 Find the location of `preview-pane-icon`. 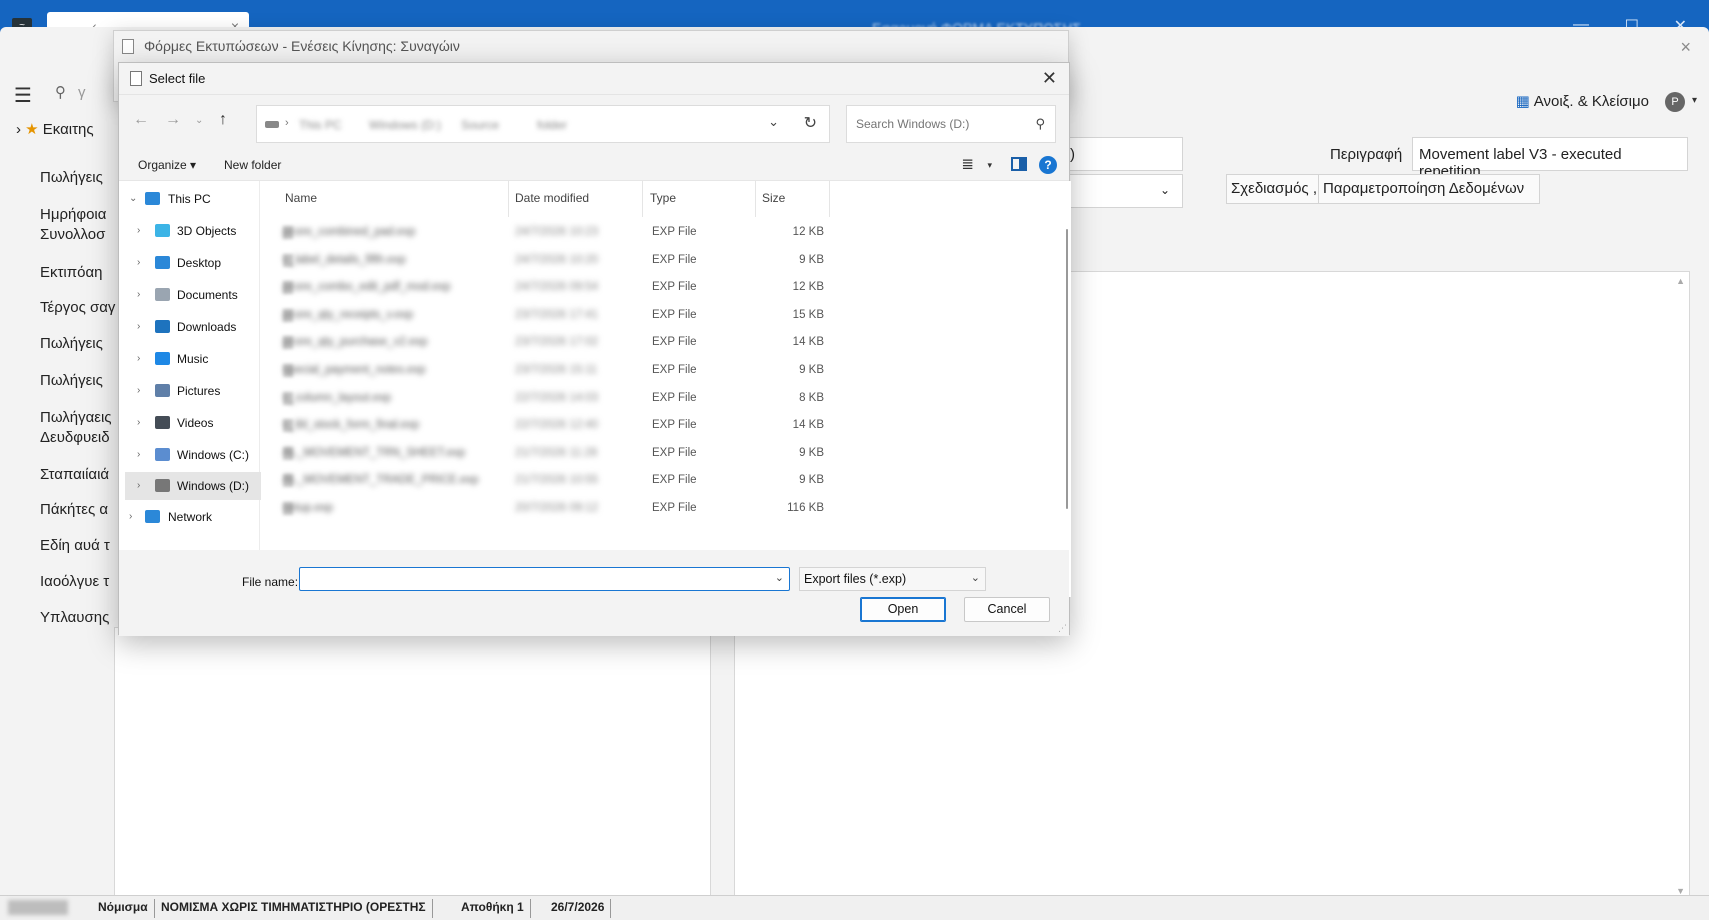

preview-pane-icon is located at coordinates (1019, 164).